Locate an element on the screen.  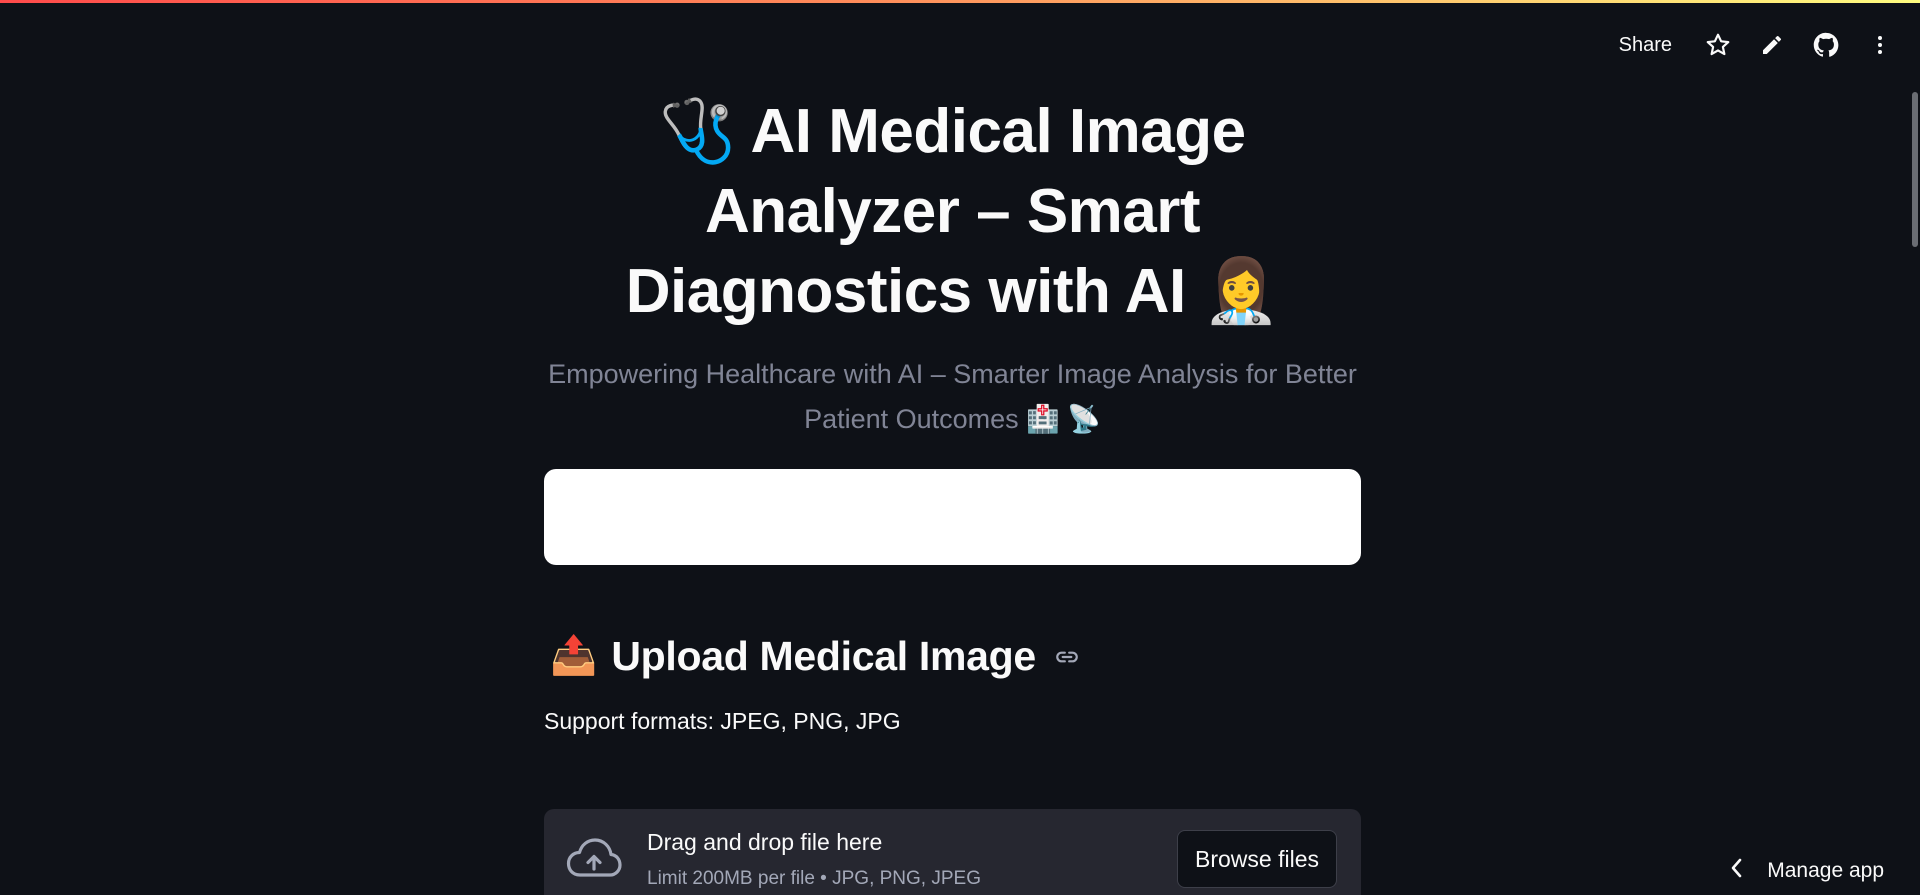
drag-drop-label: Drag and drop file here is located at coordinates (765, 842).